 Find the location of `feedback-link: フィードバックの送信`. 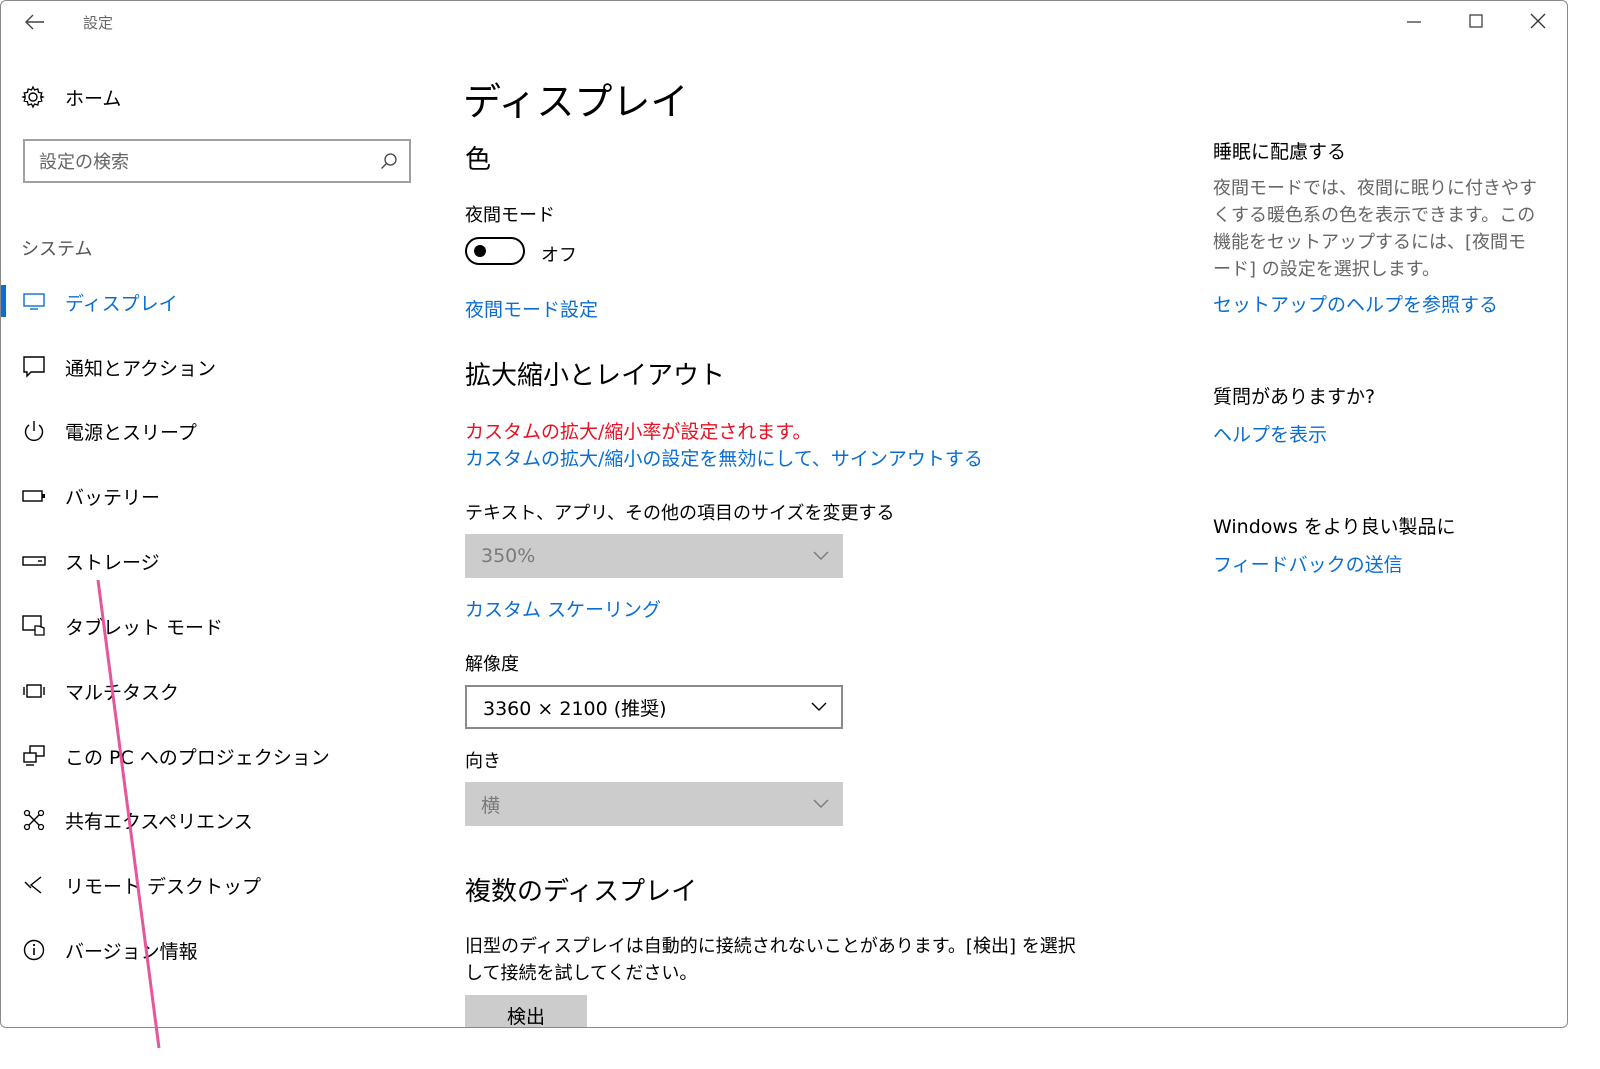

feedback-link: フィードバックの送信 is located at coordinates (1308, 563).